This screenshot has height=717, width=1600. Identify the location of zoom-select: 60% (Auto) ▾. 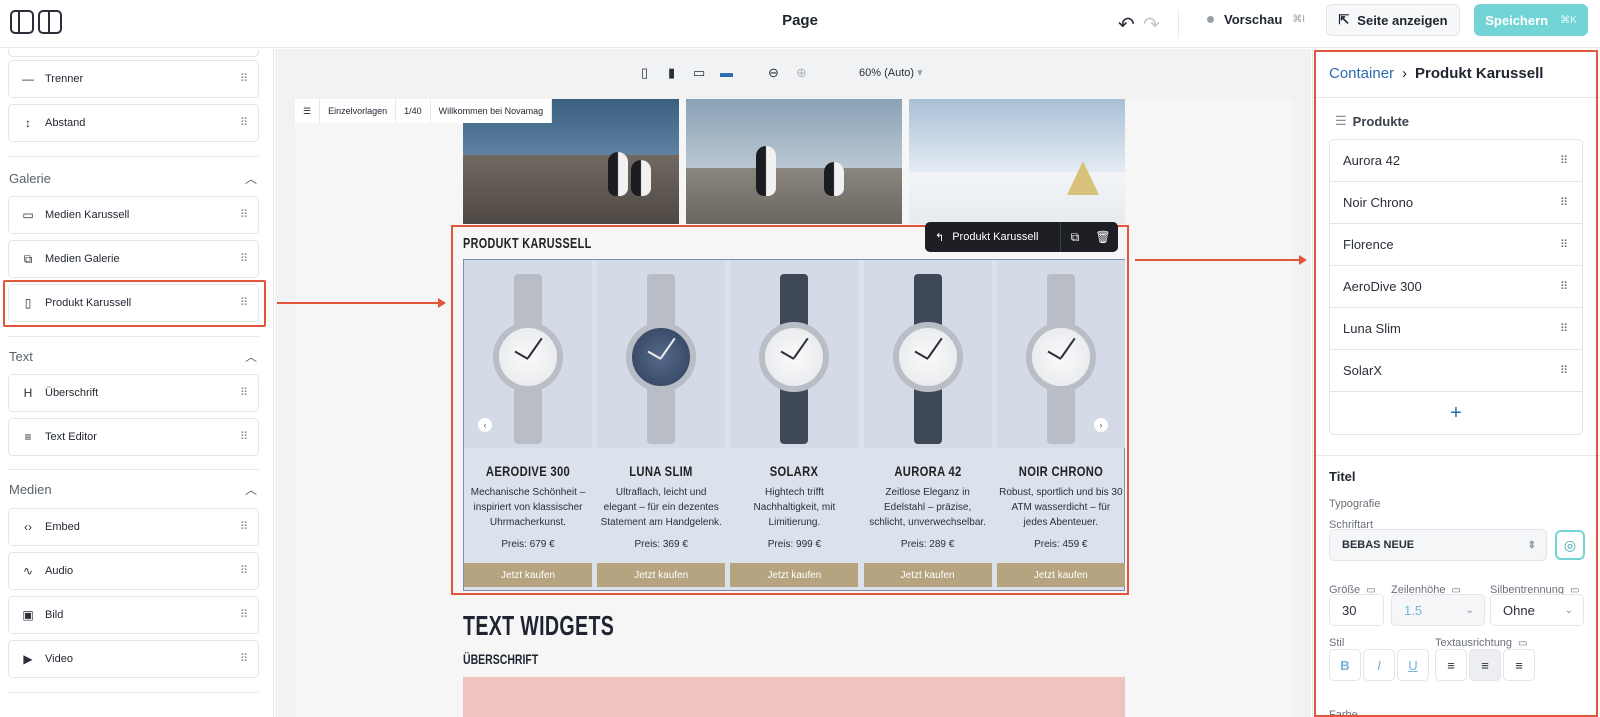
(891, 72).